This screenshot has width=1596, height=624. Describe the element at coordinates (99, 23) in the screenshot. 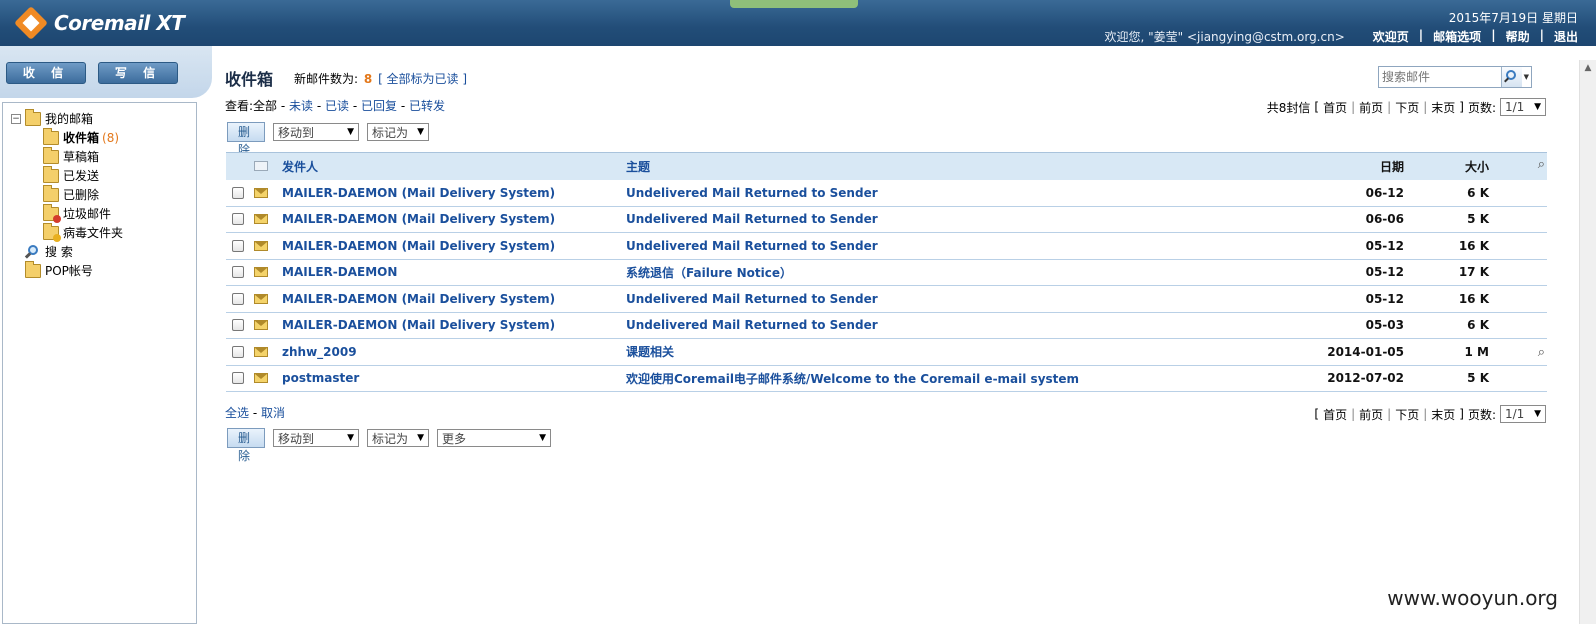

I see `app-logo: Coremail XT` at that location.